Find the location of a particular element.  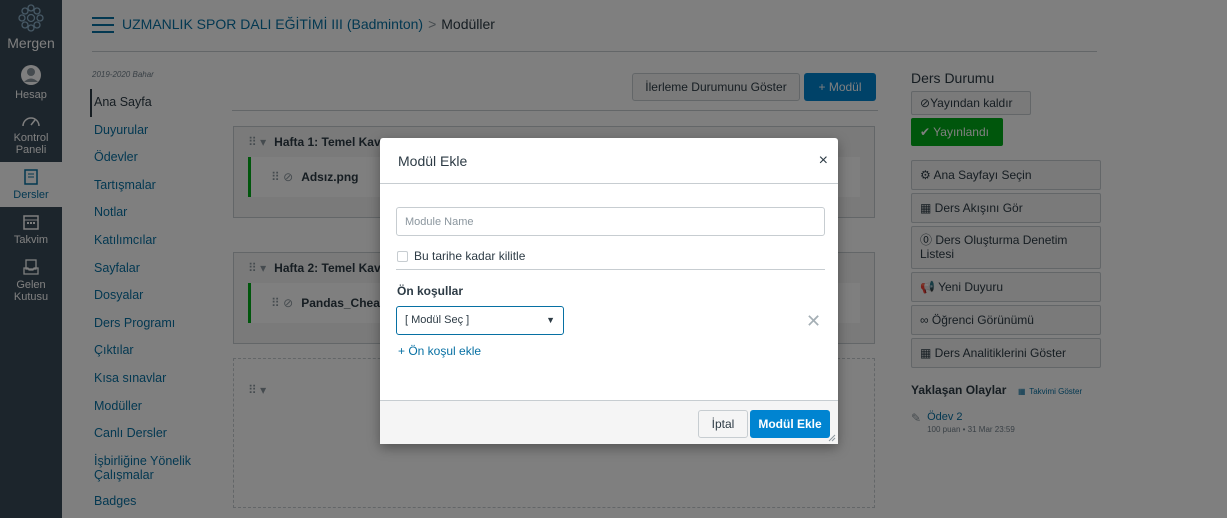

prerequisite-select-value: [ Modül Seç ] is located at coordinates (437, 320).